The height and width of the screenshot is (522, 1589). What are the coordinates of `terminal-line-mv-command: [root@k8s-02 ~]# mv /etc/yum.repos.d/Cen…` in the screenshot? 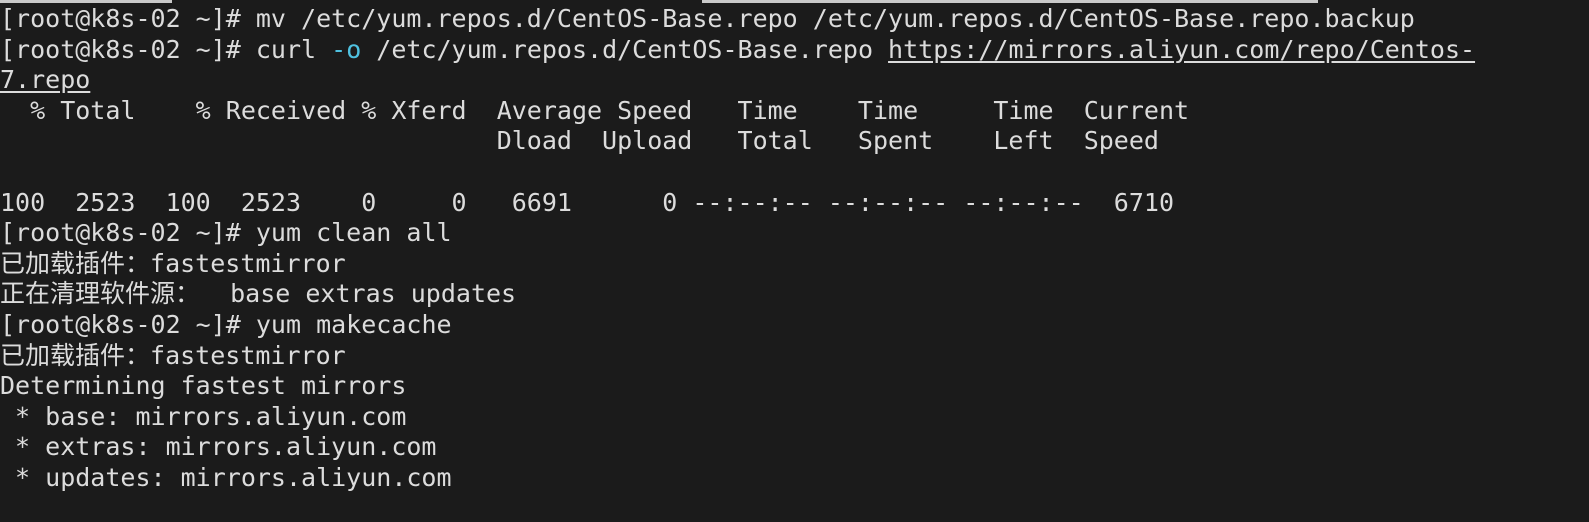 It's located at (794, 19).